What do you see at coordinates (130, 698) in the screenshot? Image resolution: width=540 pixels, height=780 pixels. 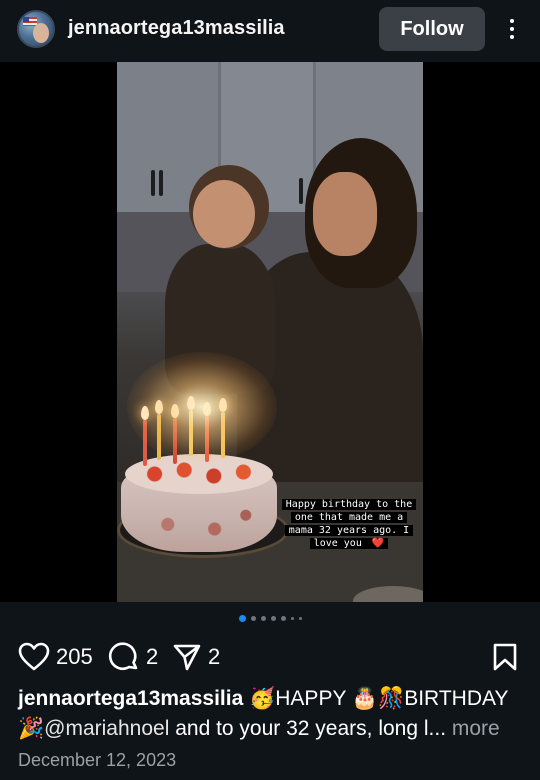 I see `caption-username: jennaortega13massilia` at bounding box center [130, 698].